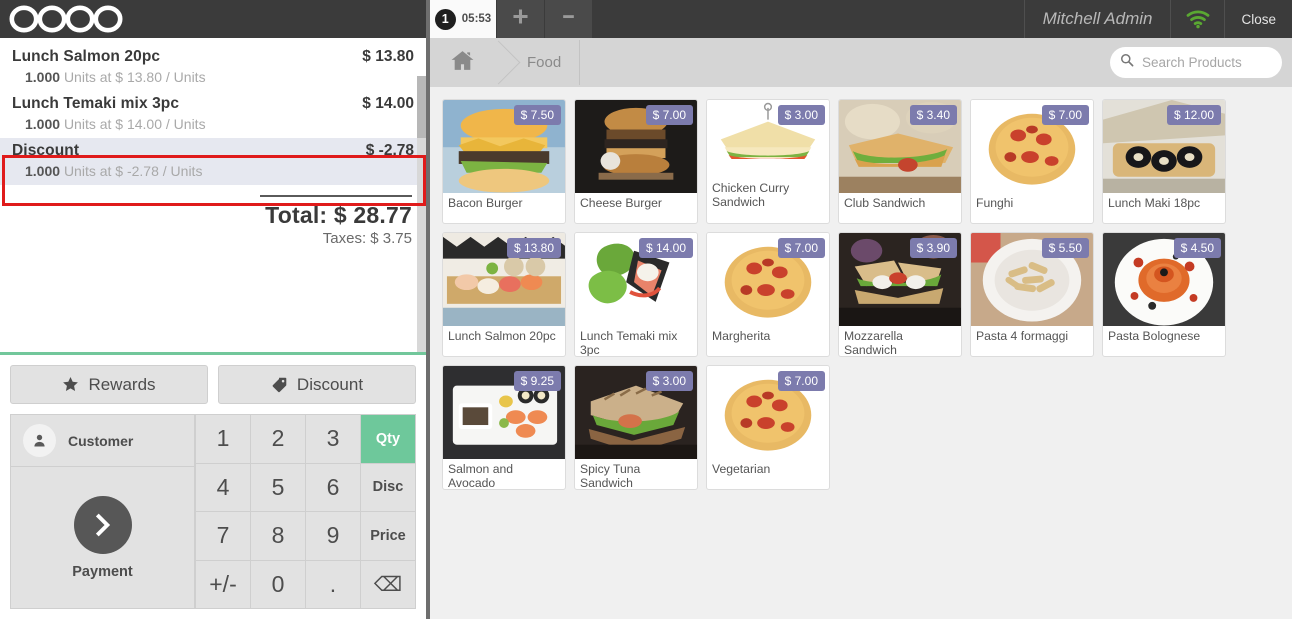  Describe the element at coordinates (388, 103) in the screenshot. I see `order-line-price: $ 14.00` at that location.